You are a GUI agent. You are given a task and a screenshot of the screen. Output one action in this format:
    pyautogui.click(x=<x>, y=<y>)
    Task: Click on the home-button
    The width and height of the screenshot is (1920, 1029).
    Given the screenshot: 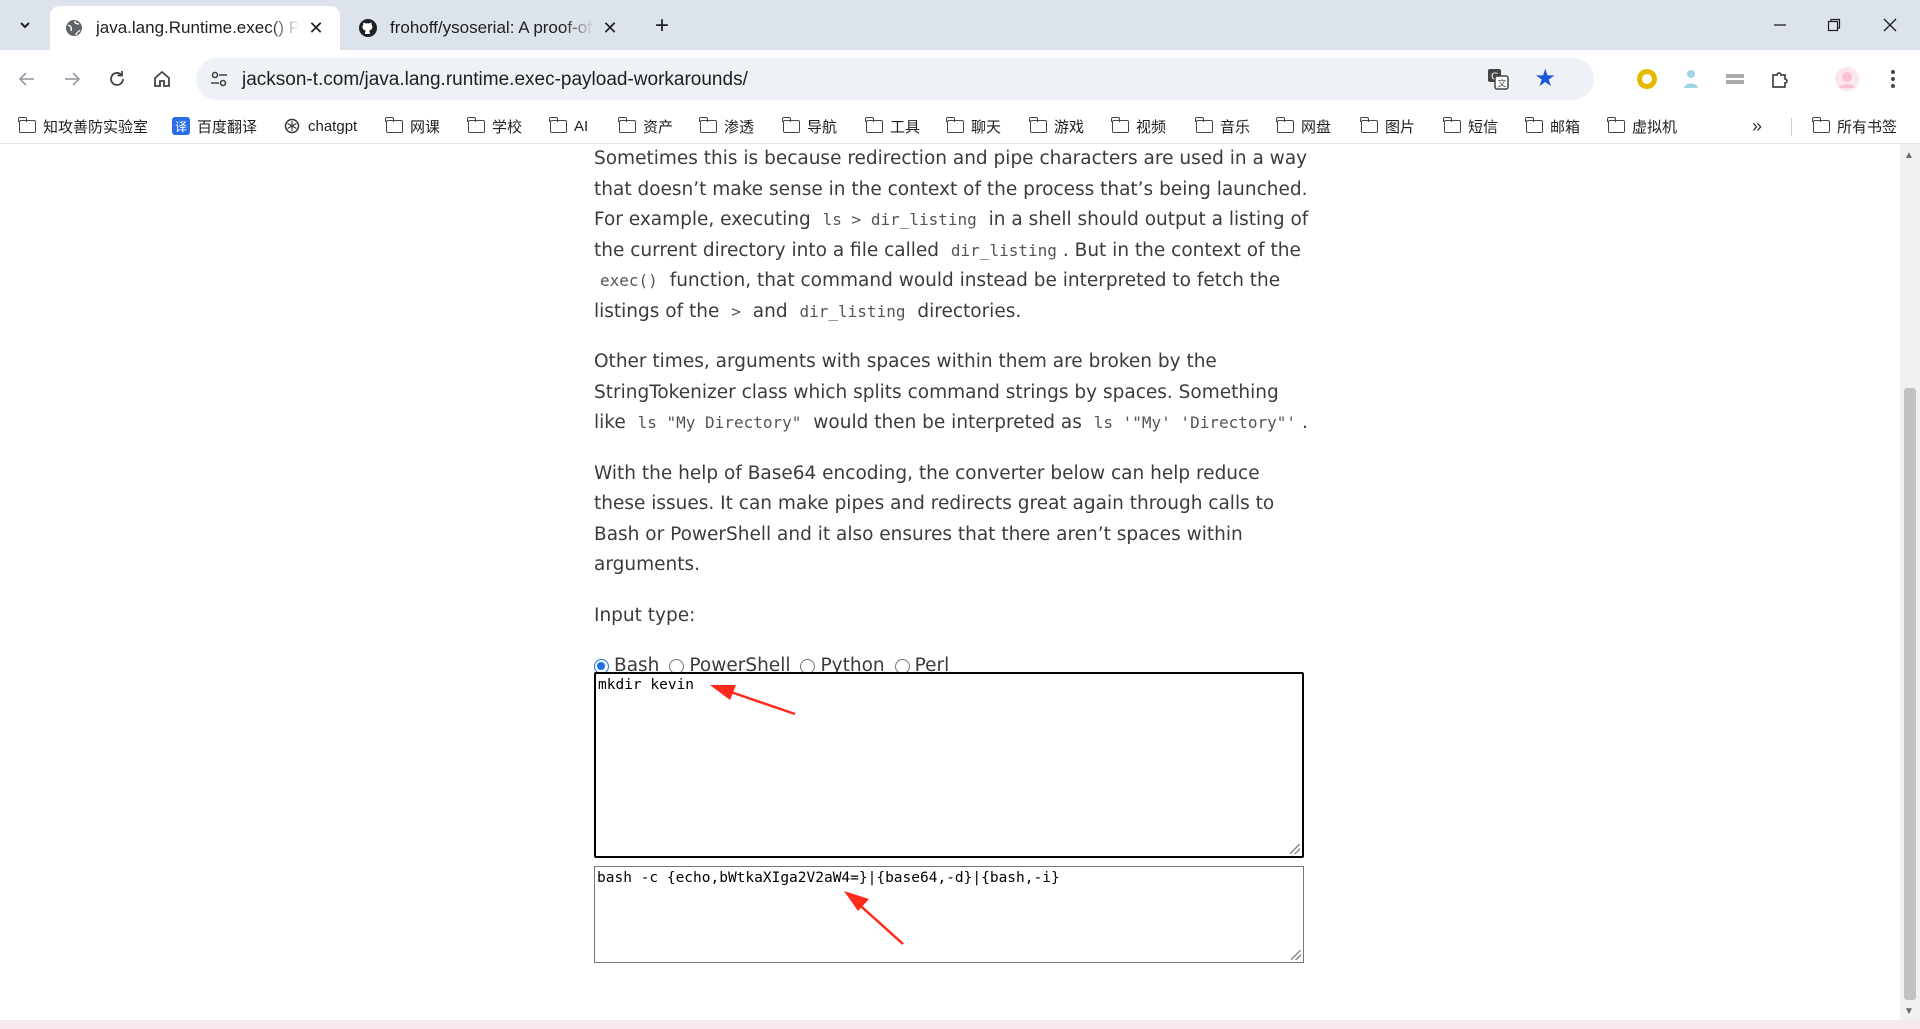 What is the action you would take?
    pyautogui.click(x=162, y=79)
    